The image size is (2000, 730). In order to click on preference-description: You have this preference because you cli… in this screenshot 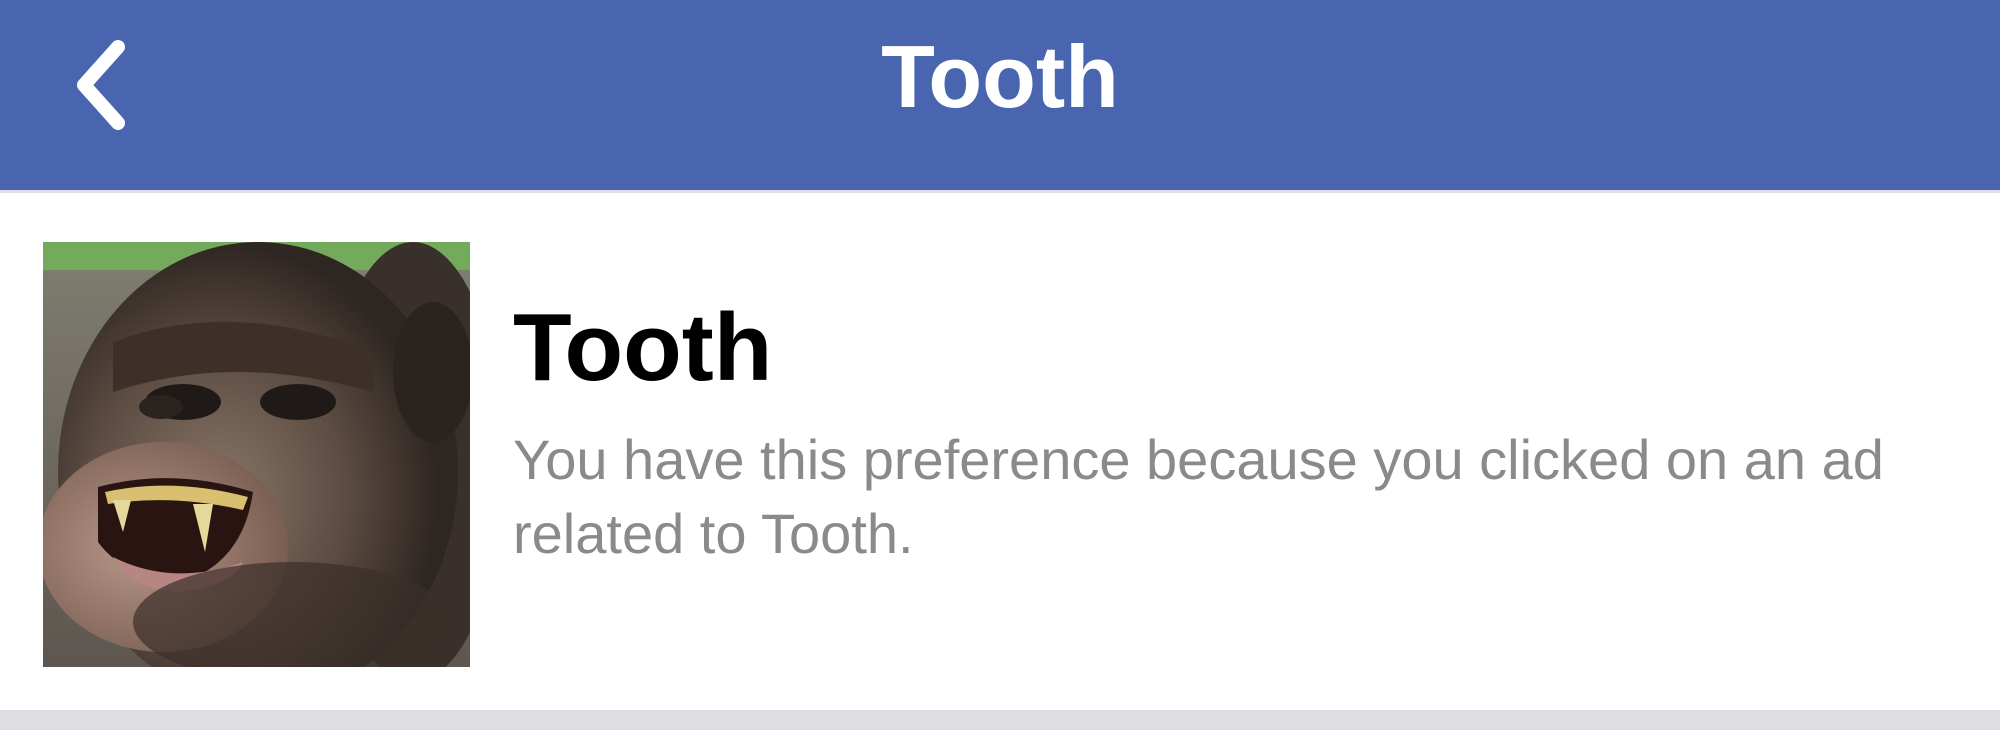, I will do `click(1198, 496)`.